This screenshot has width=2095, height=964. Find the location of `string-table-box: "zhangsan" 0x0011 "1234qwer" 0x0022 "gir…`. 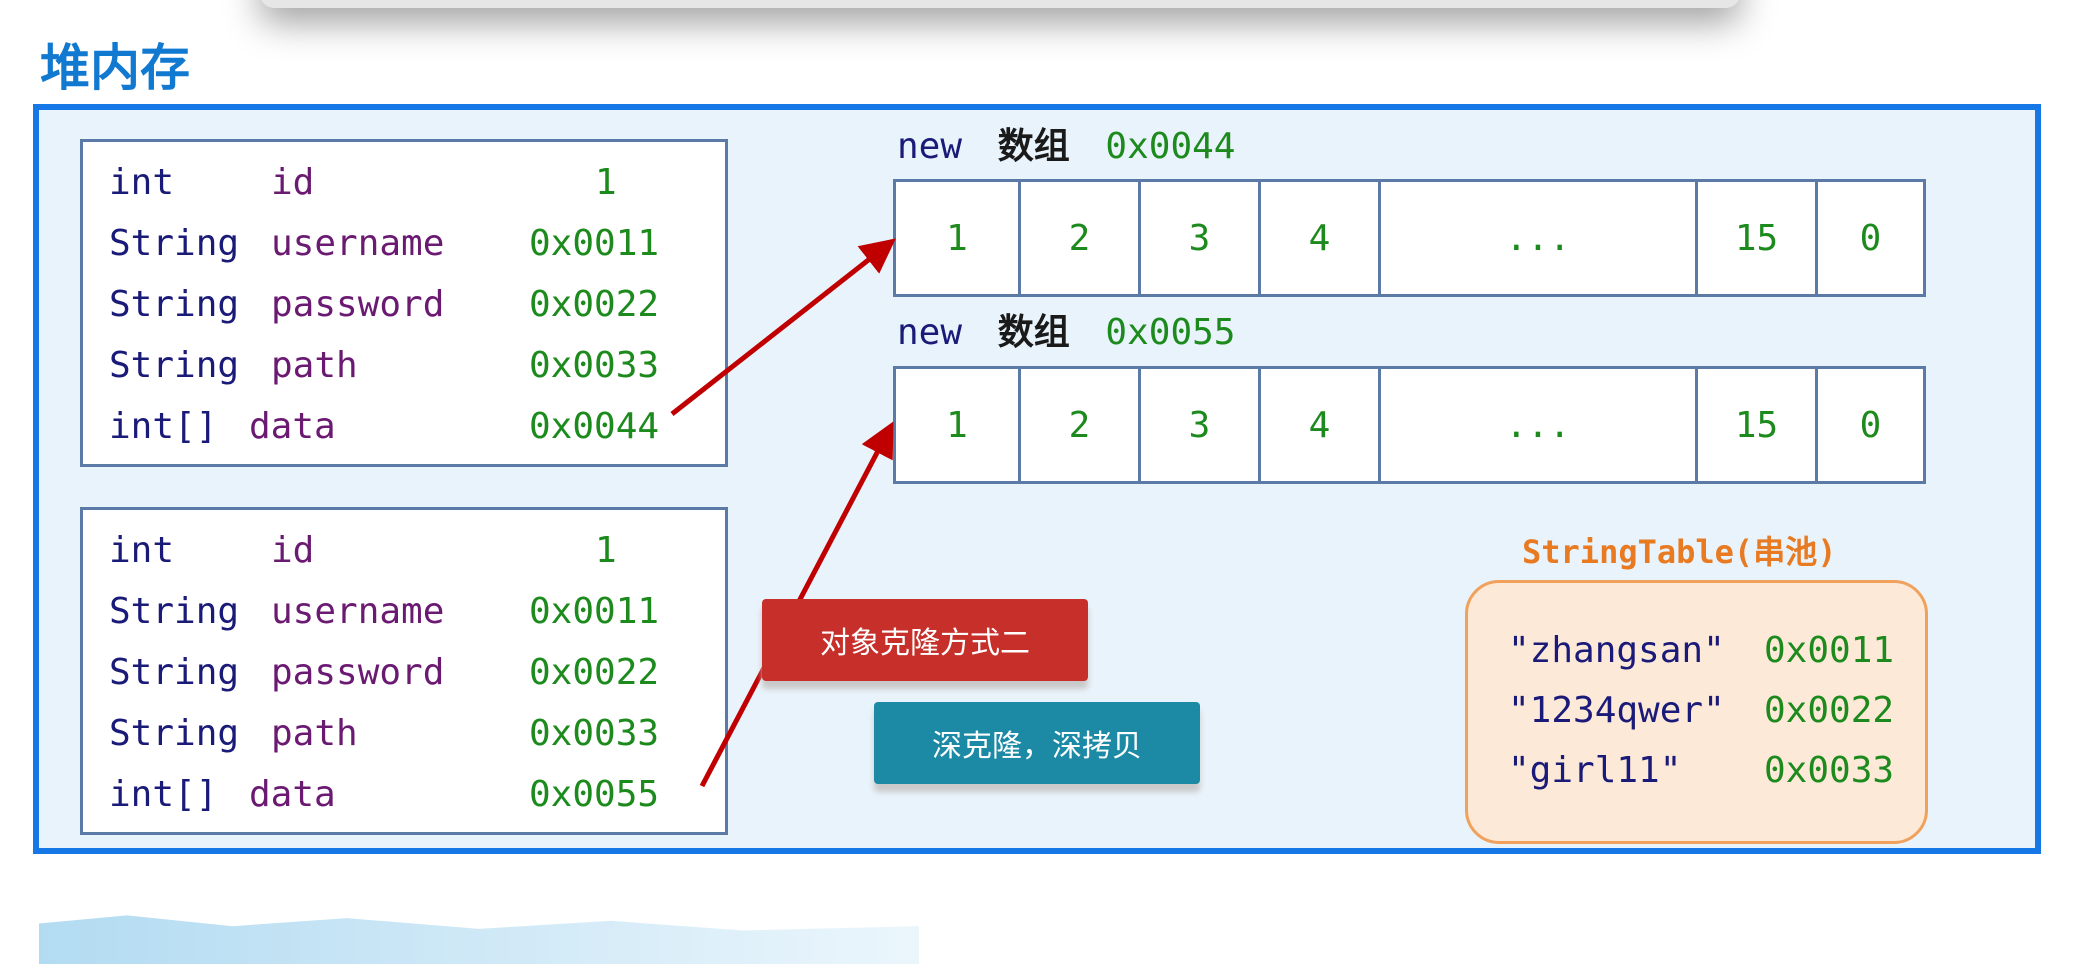

string-table-box: "zhangsan" 0x0011 "1234qwer" 0x0022 "gir… is located at coordinates (1696, 712).